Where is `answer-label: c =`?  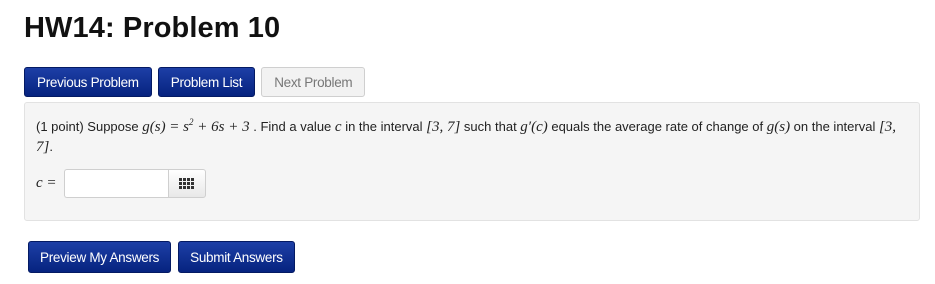 answer-label: c = is located at coordinates (46, 183).